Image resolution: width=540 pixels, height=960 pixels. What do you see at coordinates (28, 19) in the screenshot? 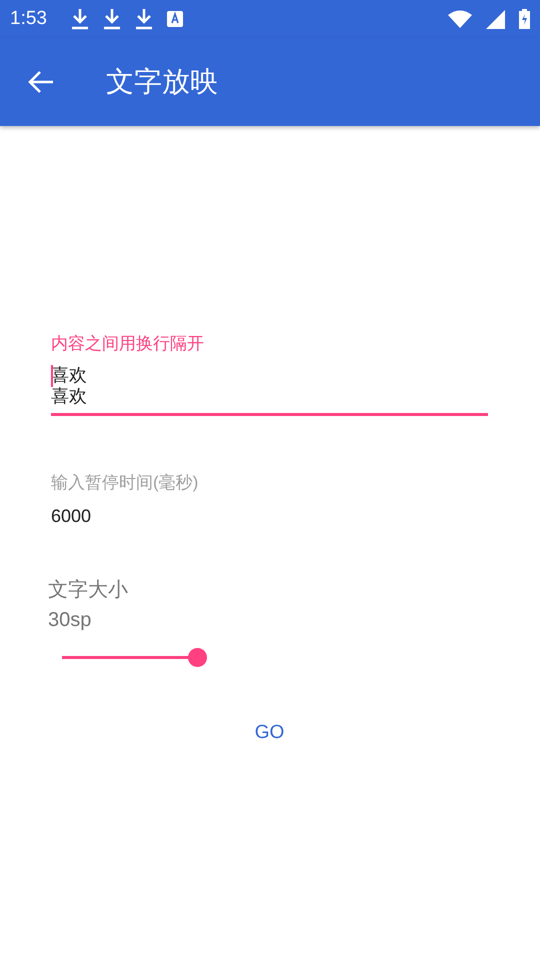
I see `status-time: 1:53` at bounding box center [28, 19].